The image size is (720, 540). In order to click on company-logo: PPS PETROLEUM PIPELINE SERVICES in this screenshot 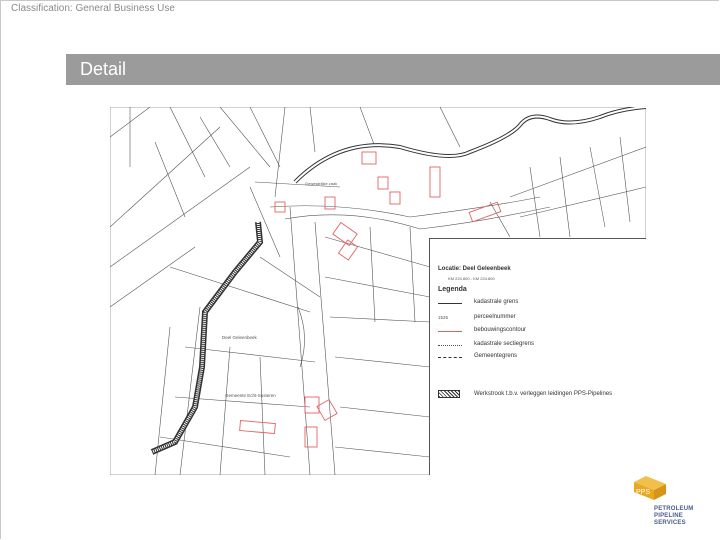, I will do `click(670, 500)`.